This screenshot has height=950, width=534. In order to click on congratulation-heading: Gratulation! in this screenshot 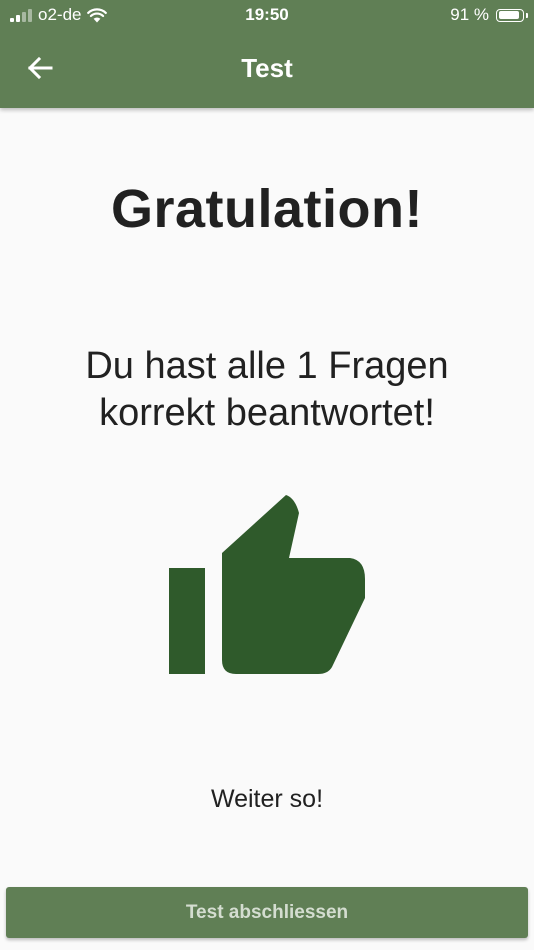, I will do `click(267, 209)`.